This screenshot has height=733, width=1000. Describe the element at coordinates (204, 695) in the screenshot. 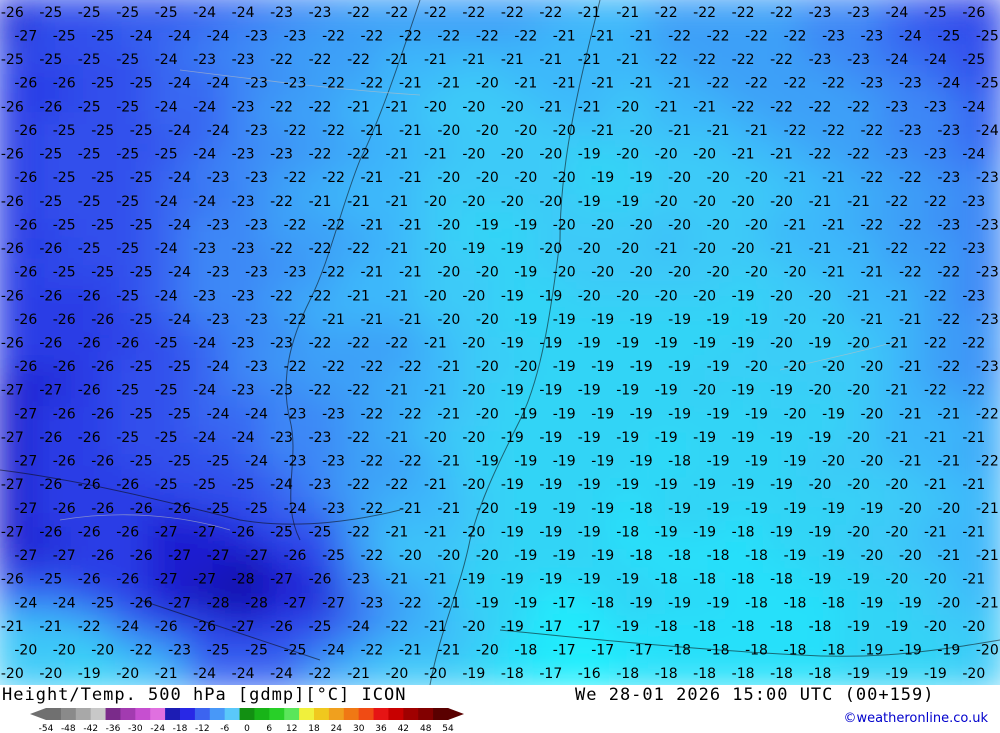

I see `map-title: Height/Temp. 500 hPa [gdmp][°C] ICON` at that location.